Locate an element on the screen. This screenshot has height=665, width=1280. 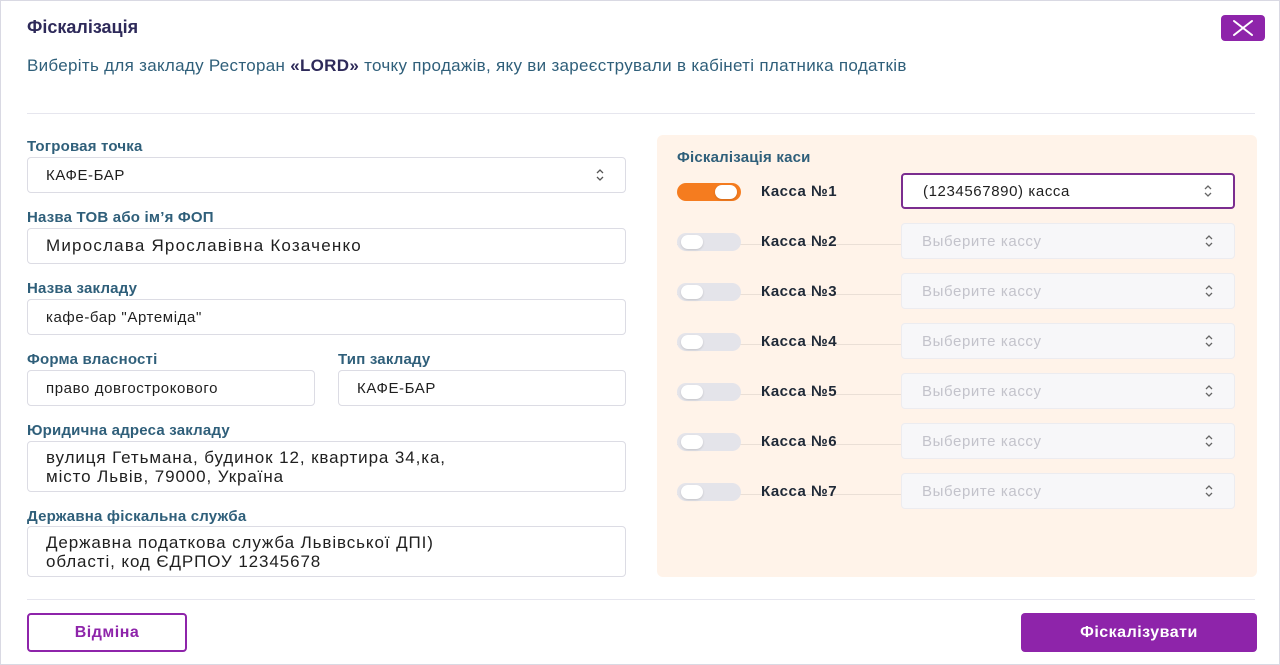
register-label: Касса №4 is located at coordinates (799, 341).